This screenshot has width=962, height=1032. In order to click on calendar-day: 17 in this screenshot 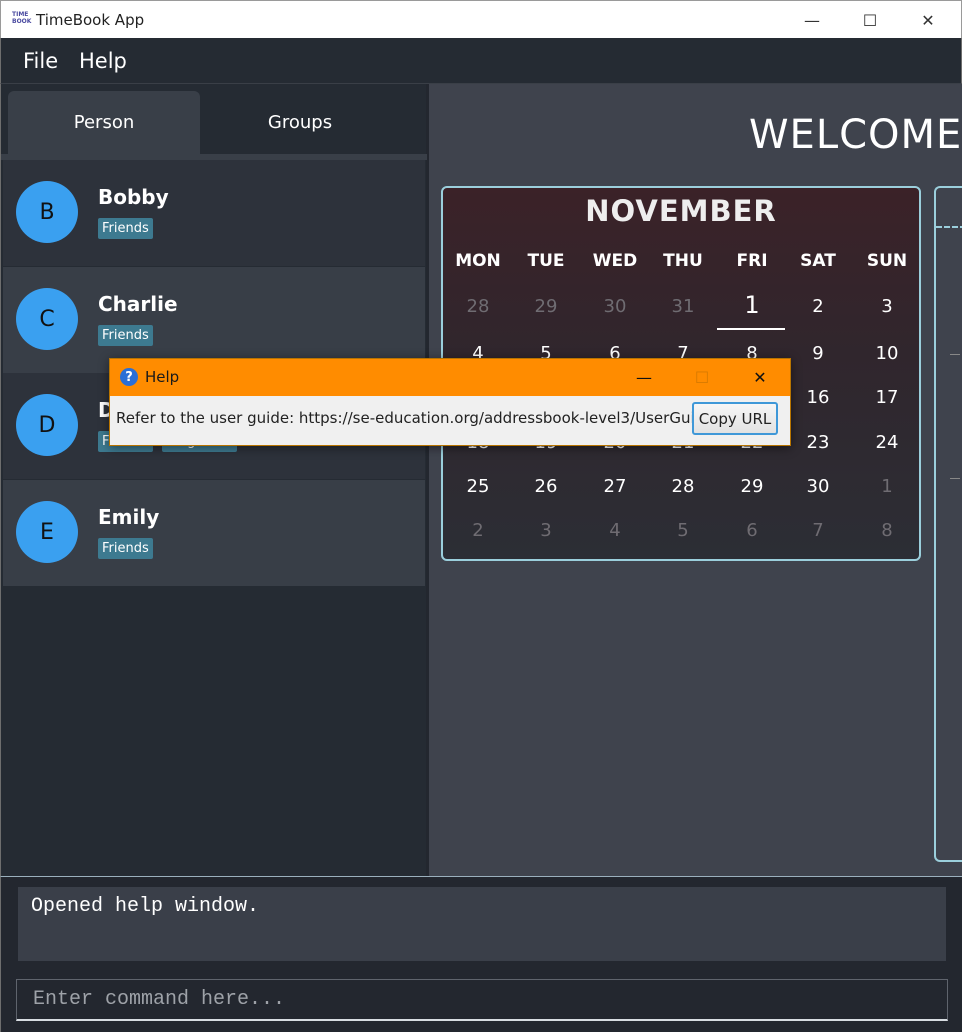, I will do `click(887, 397)`.